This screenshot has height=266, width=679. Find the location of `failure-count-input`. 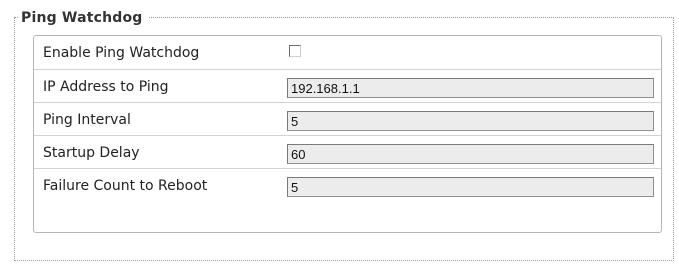

failure-count-input is located at coordinates (470, 187).